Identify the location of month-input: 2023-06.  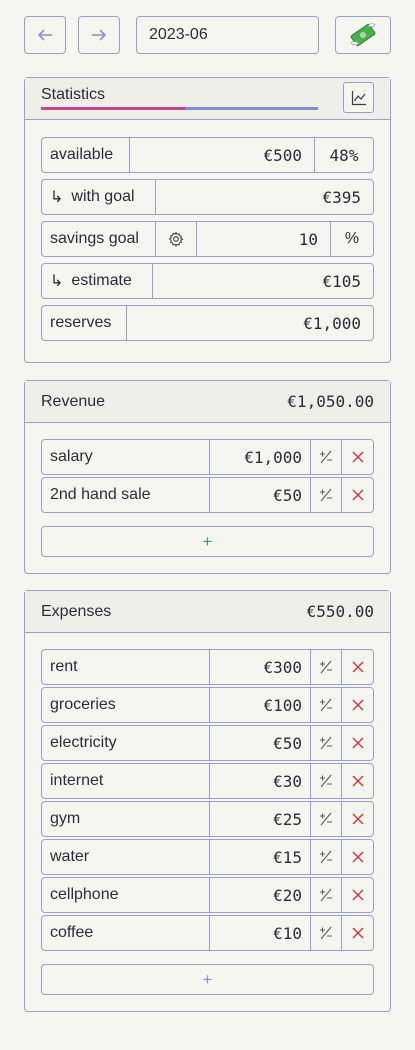
(227, 35).